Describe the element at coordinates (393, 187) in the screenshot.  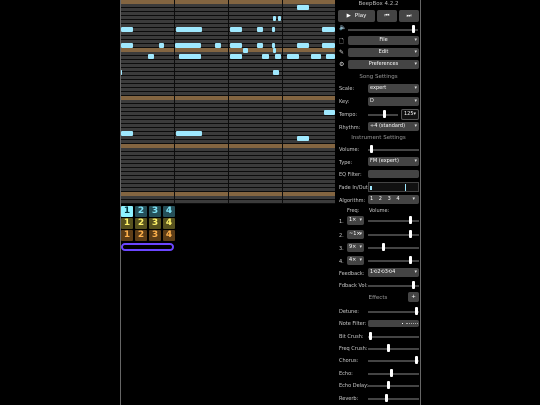
I see `fade-envelope` at that location.